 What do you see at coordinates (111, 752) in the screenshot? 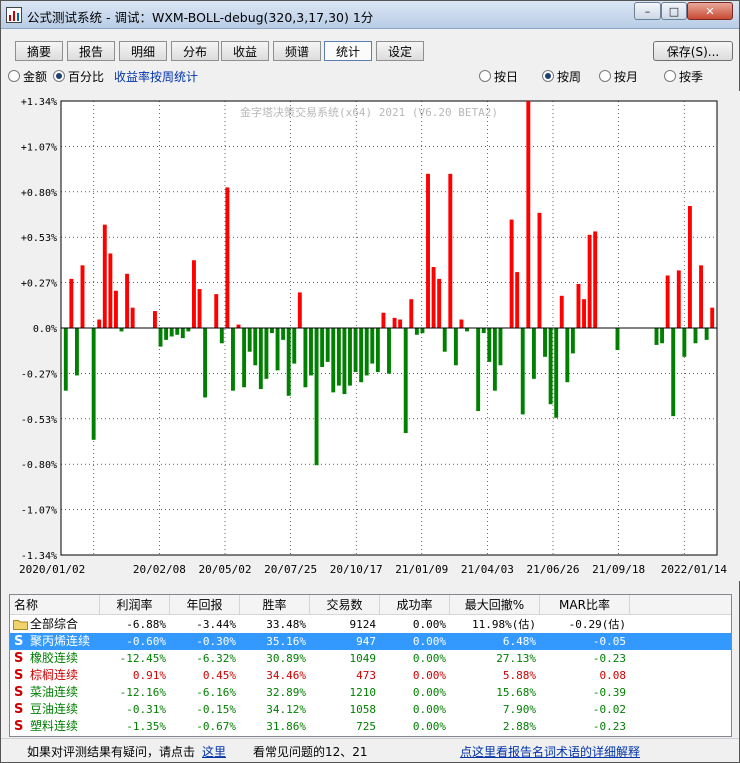
I see `question-text: 如果对评测结果有疑问，请点击` at bounding box center [111, 752].